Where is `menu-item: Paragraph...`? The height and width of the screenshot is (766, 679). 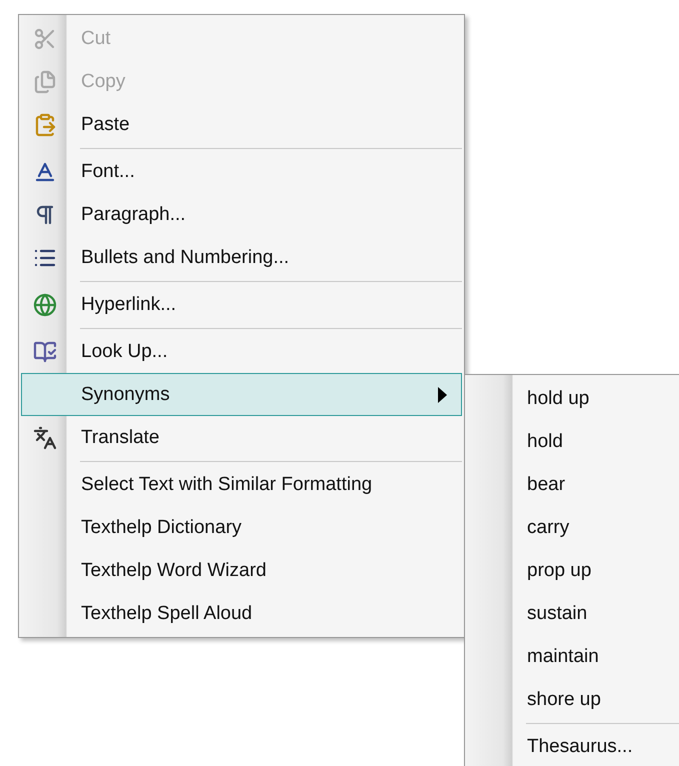
menu-item: Paragraph... is located at coordinates (241, 214).